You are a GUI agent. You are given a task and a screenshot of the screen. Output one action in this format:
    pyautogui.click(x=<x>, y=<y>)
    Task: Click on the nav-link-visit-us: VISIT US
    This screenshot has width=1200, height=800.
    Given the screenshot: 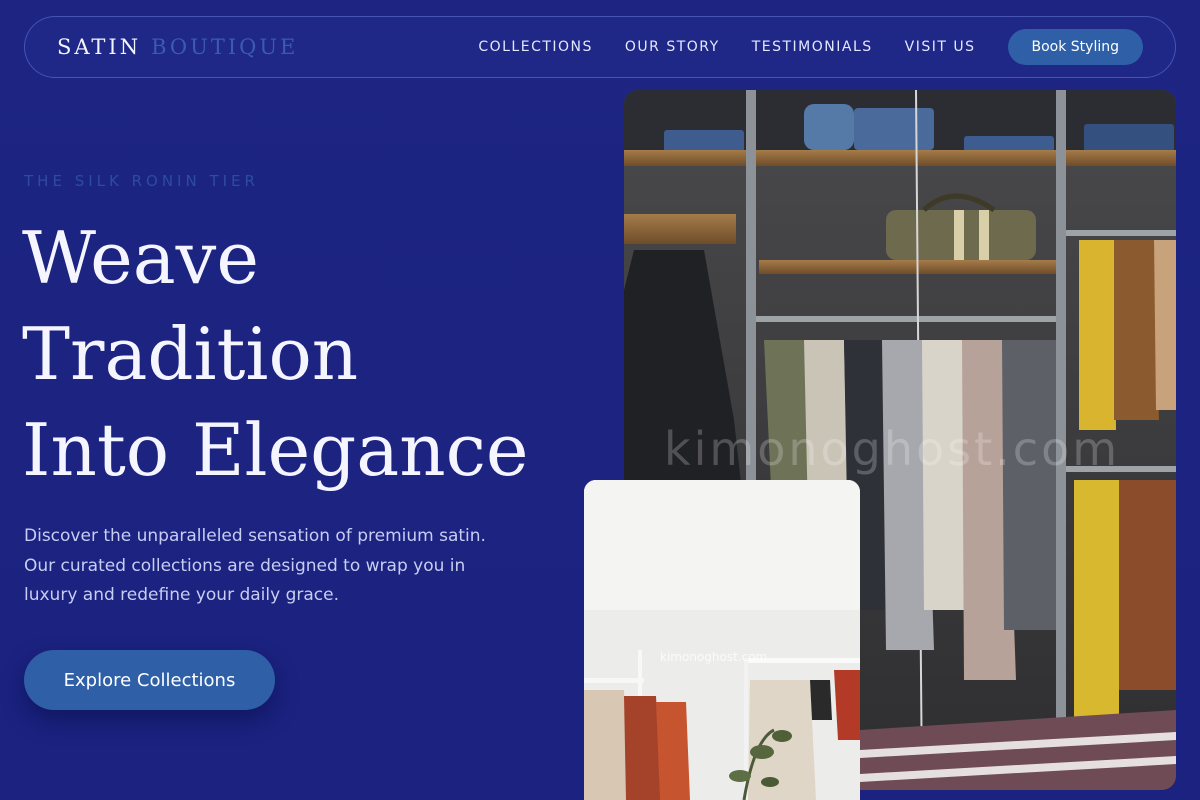 What is the action you would take?
    pyautogui.click(x=940, y=47)
    